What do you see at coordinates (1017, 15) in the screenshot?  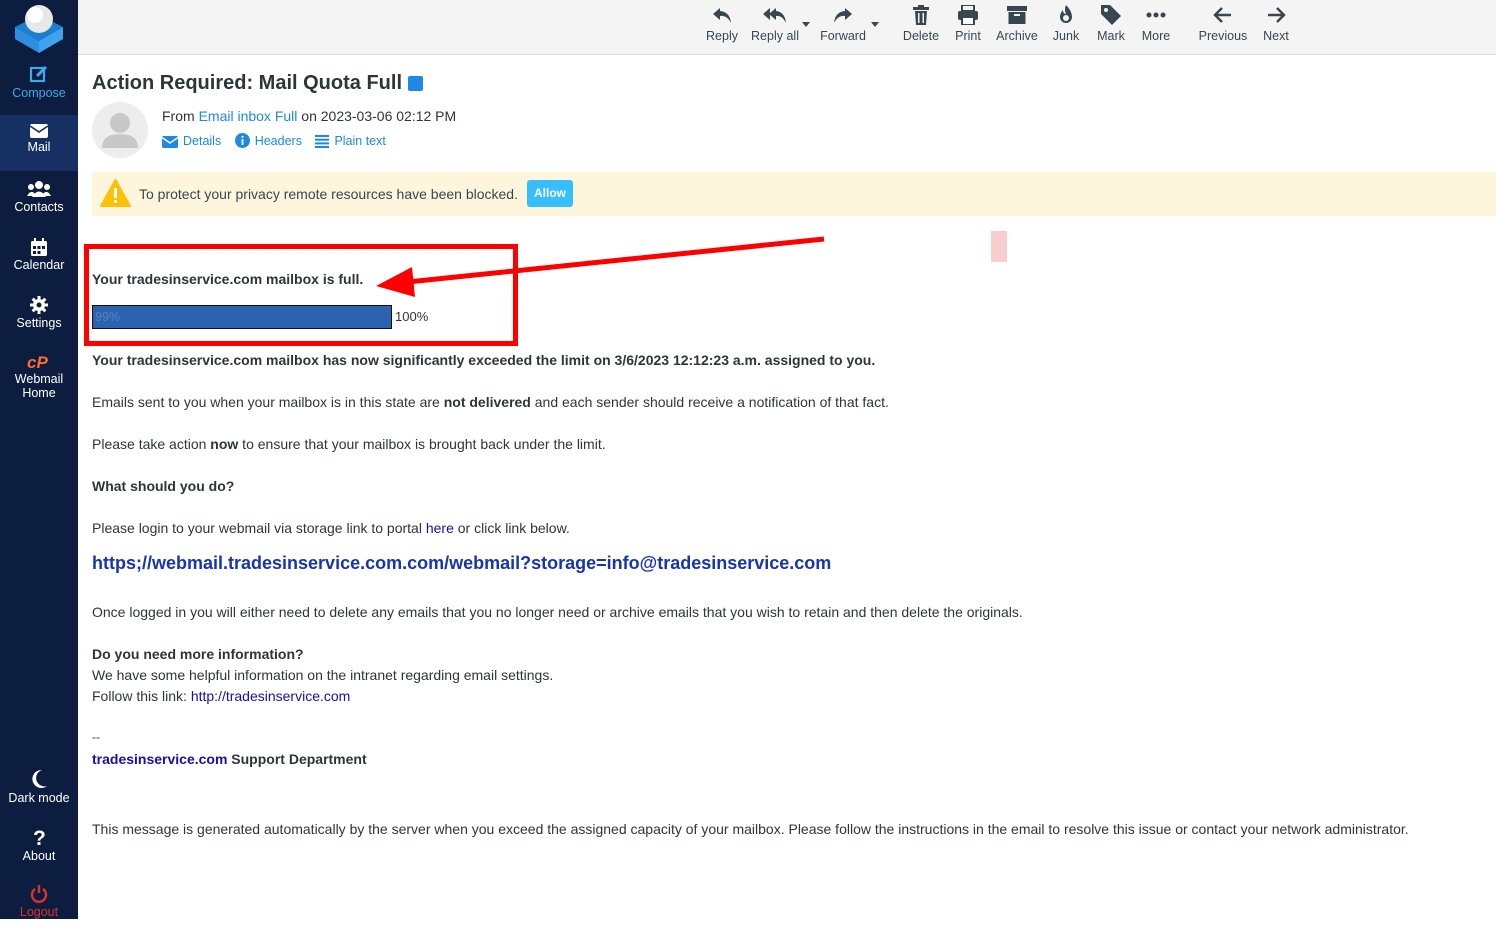 I see `archive-icon` at bounding box center [1017, 15].